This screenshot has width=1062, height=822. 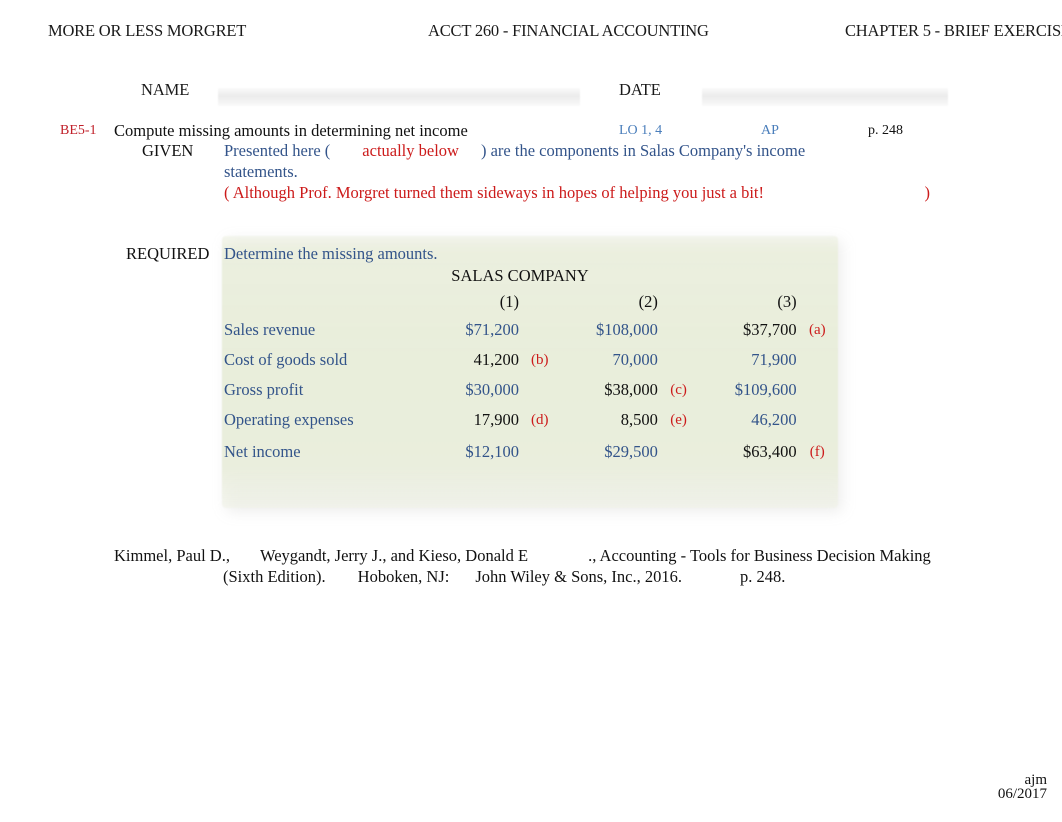 What do you see at coordinates (678, 420) in the screenshot?
I see `marker-operating-expenses-col2: (e)` at bounding box center [678, 420].